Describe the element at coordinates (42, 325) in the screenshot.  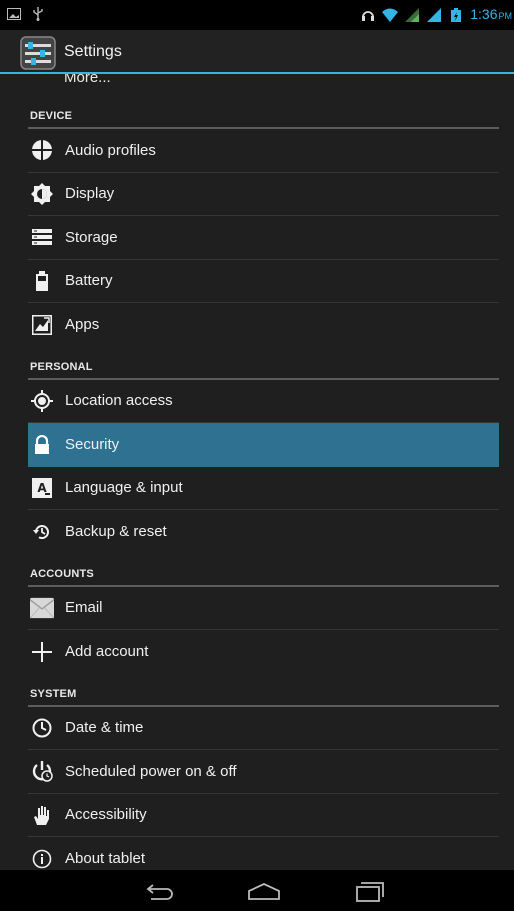
I see `apps-icon` at that location.